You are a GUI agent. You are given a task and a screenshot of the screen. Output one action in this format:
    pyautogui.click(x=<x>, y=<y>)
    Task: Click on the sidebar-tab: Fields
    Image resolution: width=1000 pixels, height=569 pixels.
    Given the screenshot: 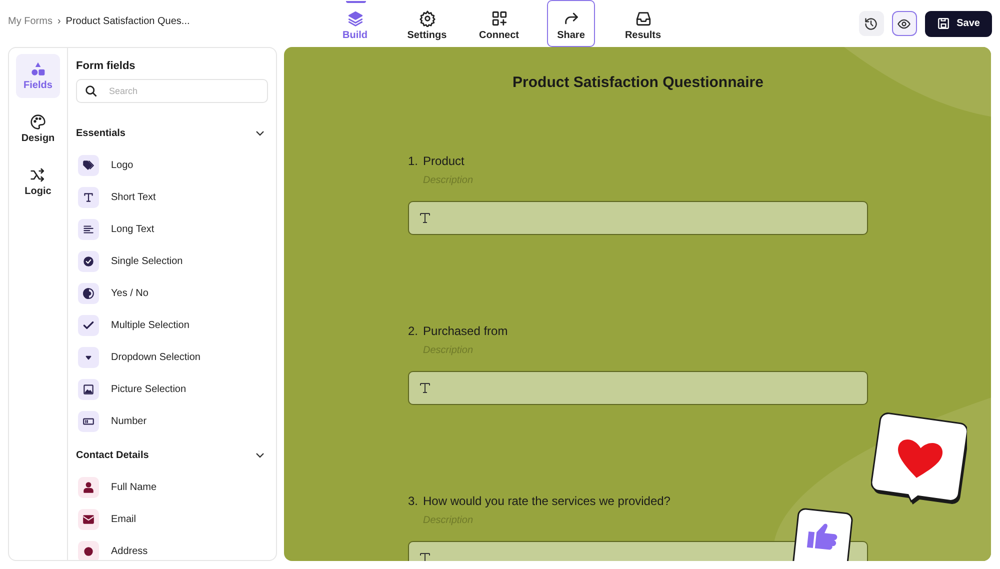 What is the action you would take?
    pyautogui.click(x=38, y=76)
    